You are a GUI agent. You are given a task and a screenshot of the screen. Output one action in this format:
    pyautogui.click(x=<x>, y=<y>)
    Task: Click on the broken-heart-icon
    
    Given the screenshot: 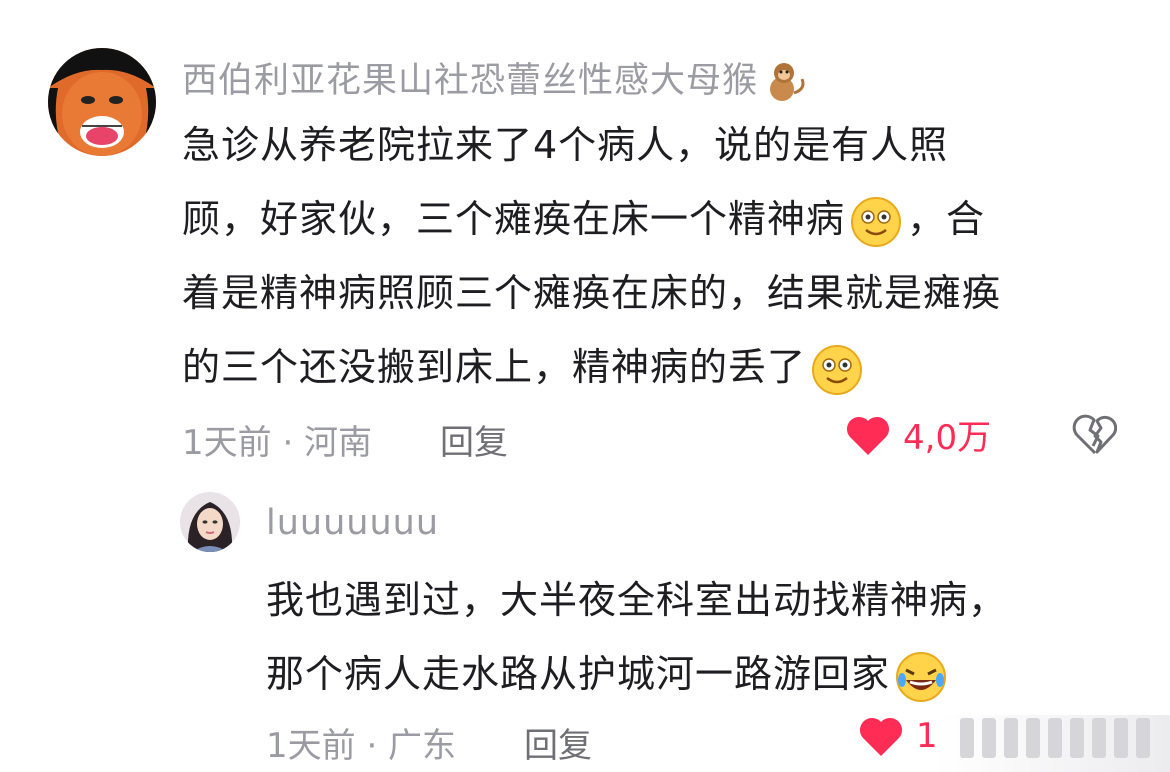 What is the action you would take?
    pyautogui.click(x=1095, y=434)
    